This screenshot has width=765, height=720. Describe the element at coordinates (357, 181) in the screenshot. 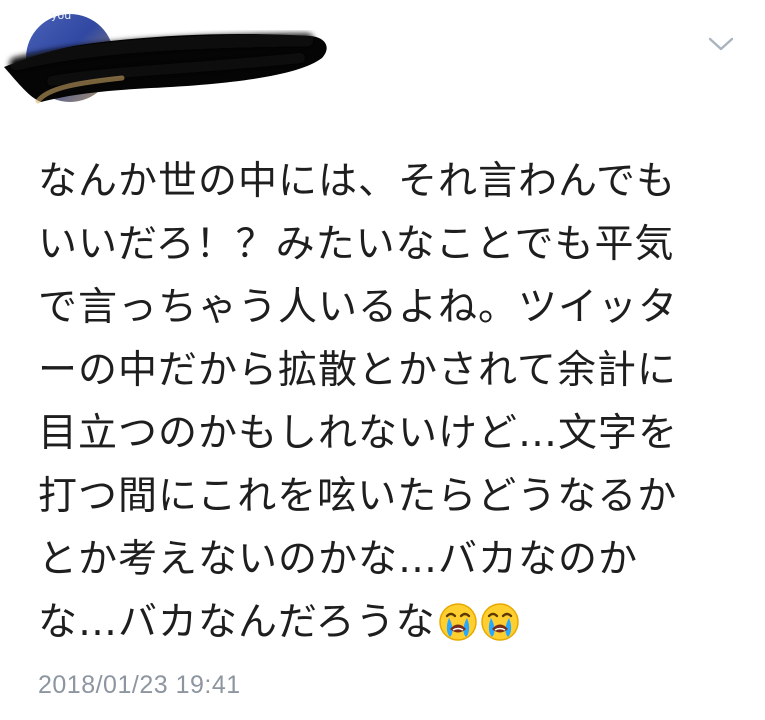

I see `tweet-line: なんか世の中には、それ言わんでも` at that location.